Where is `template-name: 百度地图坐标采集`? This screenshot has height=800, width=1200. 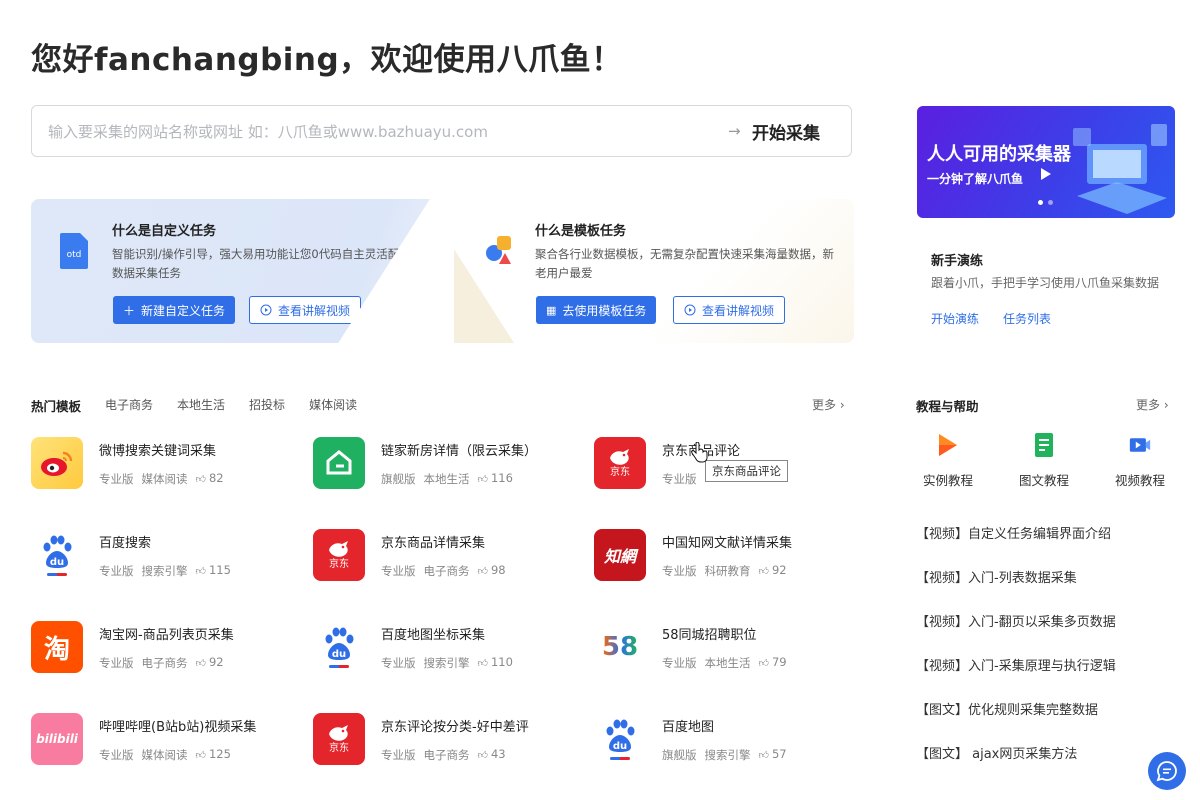 template-name: 百度地图坐标采集 is located at coordinates (433, 635).